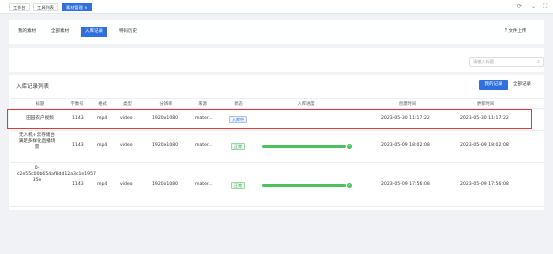  Describe the element at coordinates (545, 7) in the screenshot. I see `fullscreen-icon: ⛶` at that location.